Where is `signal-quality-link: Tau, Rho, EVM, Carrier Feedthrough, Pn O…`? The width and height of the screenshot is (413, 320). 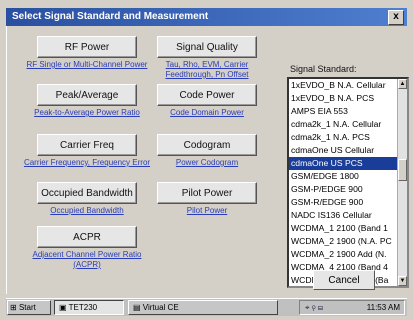
signal-quality-link: Tau, Rho, EVM, Carrier Feedthrough, Pn O… is located at coordinates (207, 70).